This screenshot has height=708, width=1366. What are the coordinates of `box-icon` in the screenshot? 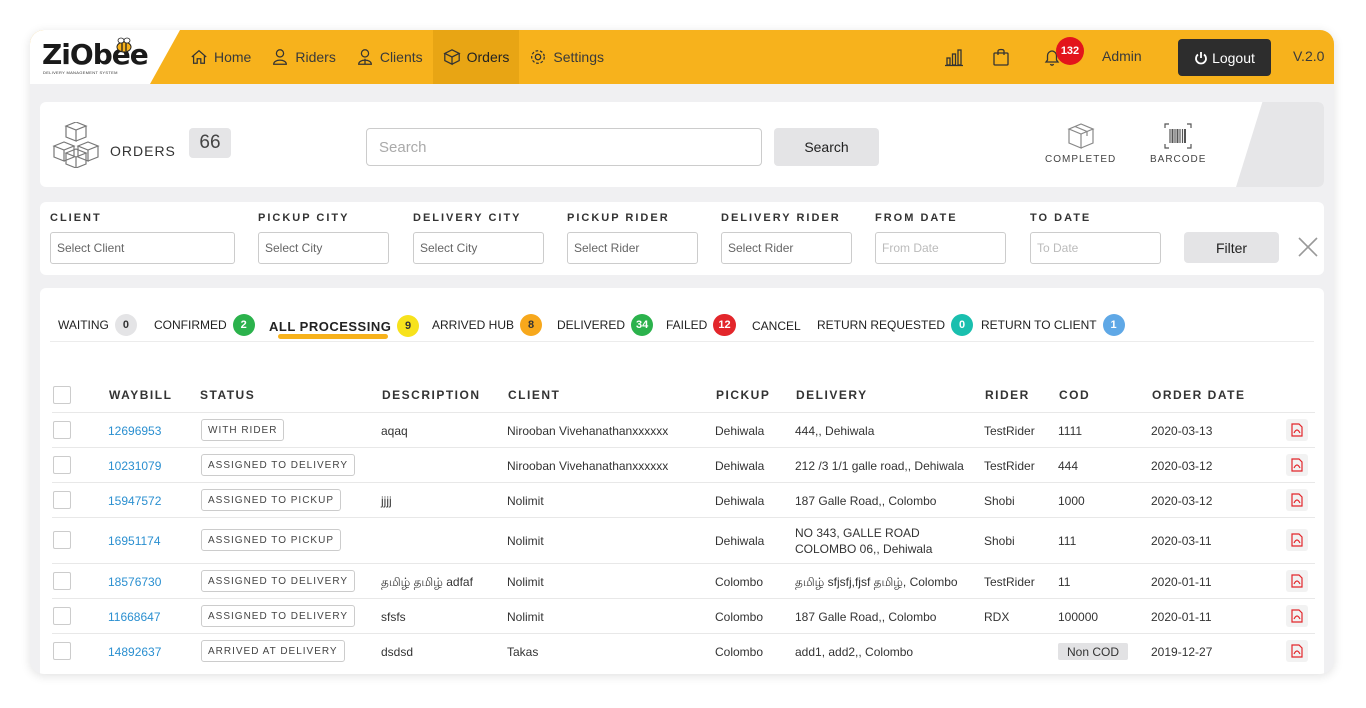 It's located at (452, 57).